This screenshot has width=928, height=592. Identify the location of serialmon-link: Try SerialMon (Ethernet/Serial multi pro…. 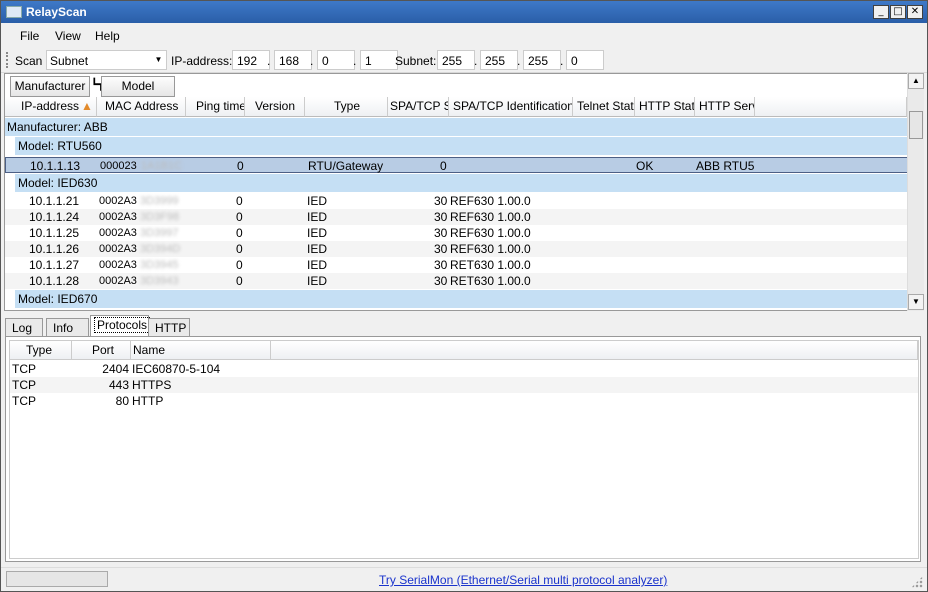
(523, 580).